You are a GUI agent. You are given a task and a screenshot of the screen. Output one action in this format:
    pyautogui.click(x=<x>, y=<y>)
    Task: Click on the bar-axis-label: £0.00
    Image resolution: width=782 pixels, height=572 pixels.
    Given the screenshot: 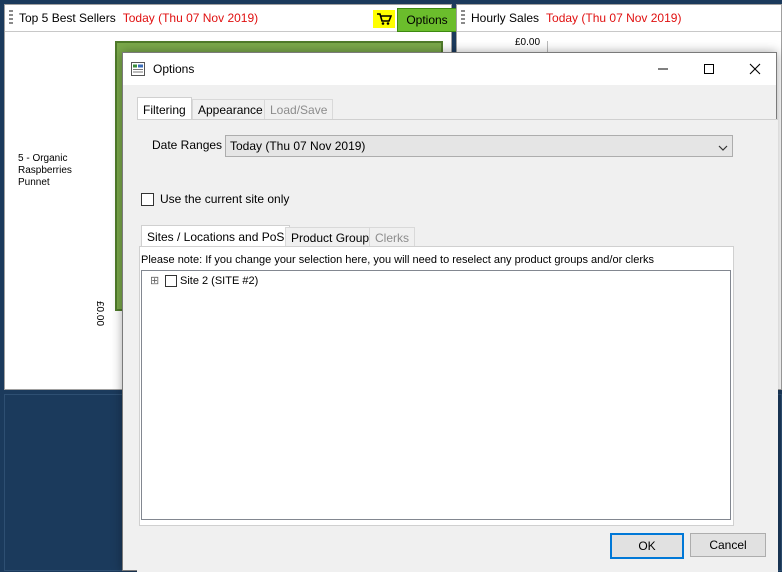 What is the action you would take?
    pyautogui.click(x=99, y=314)
    